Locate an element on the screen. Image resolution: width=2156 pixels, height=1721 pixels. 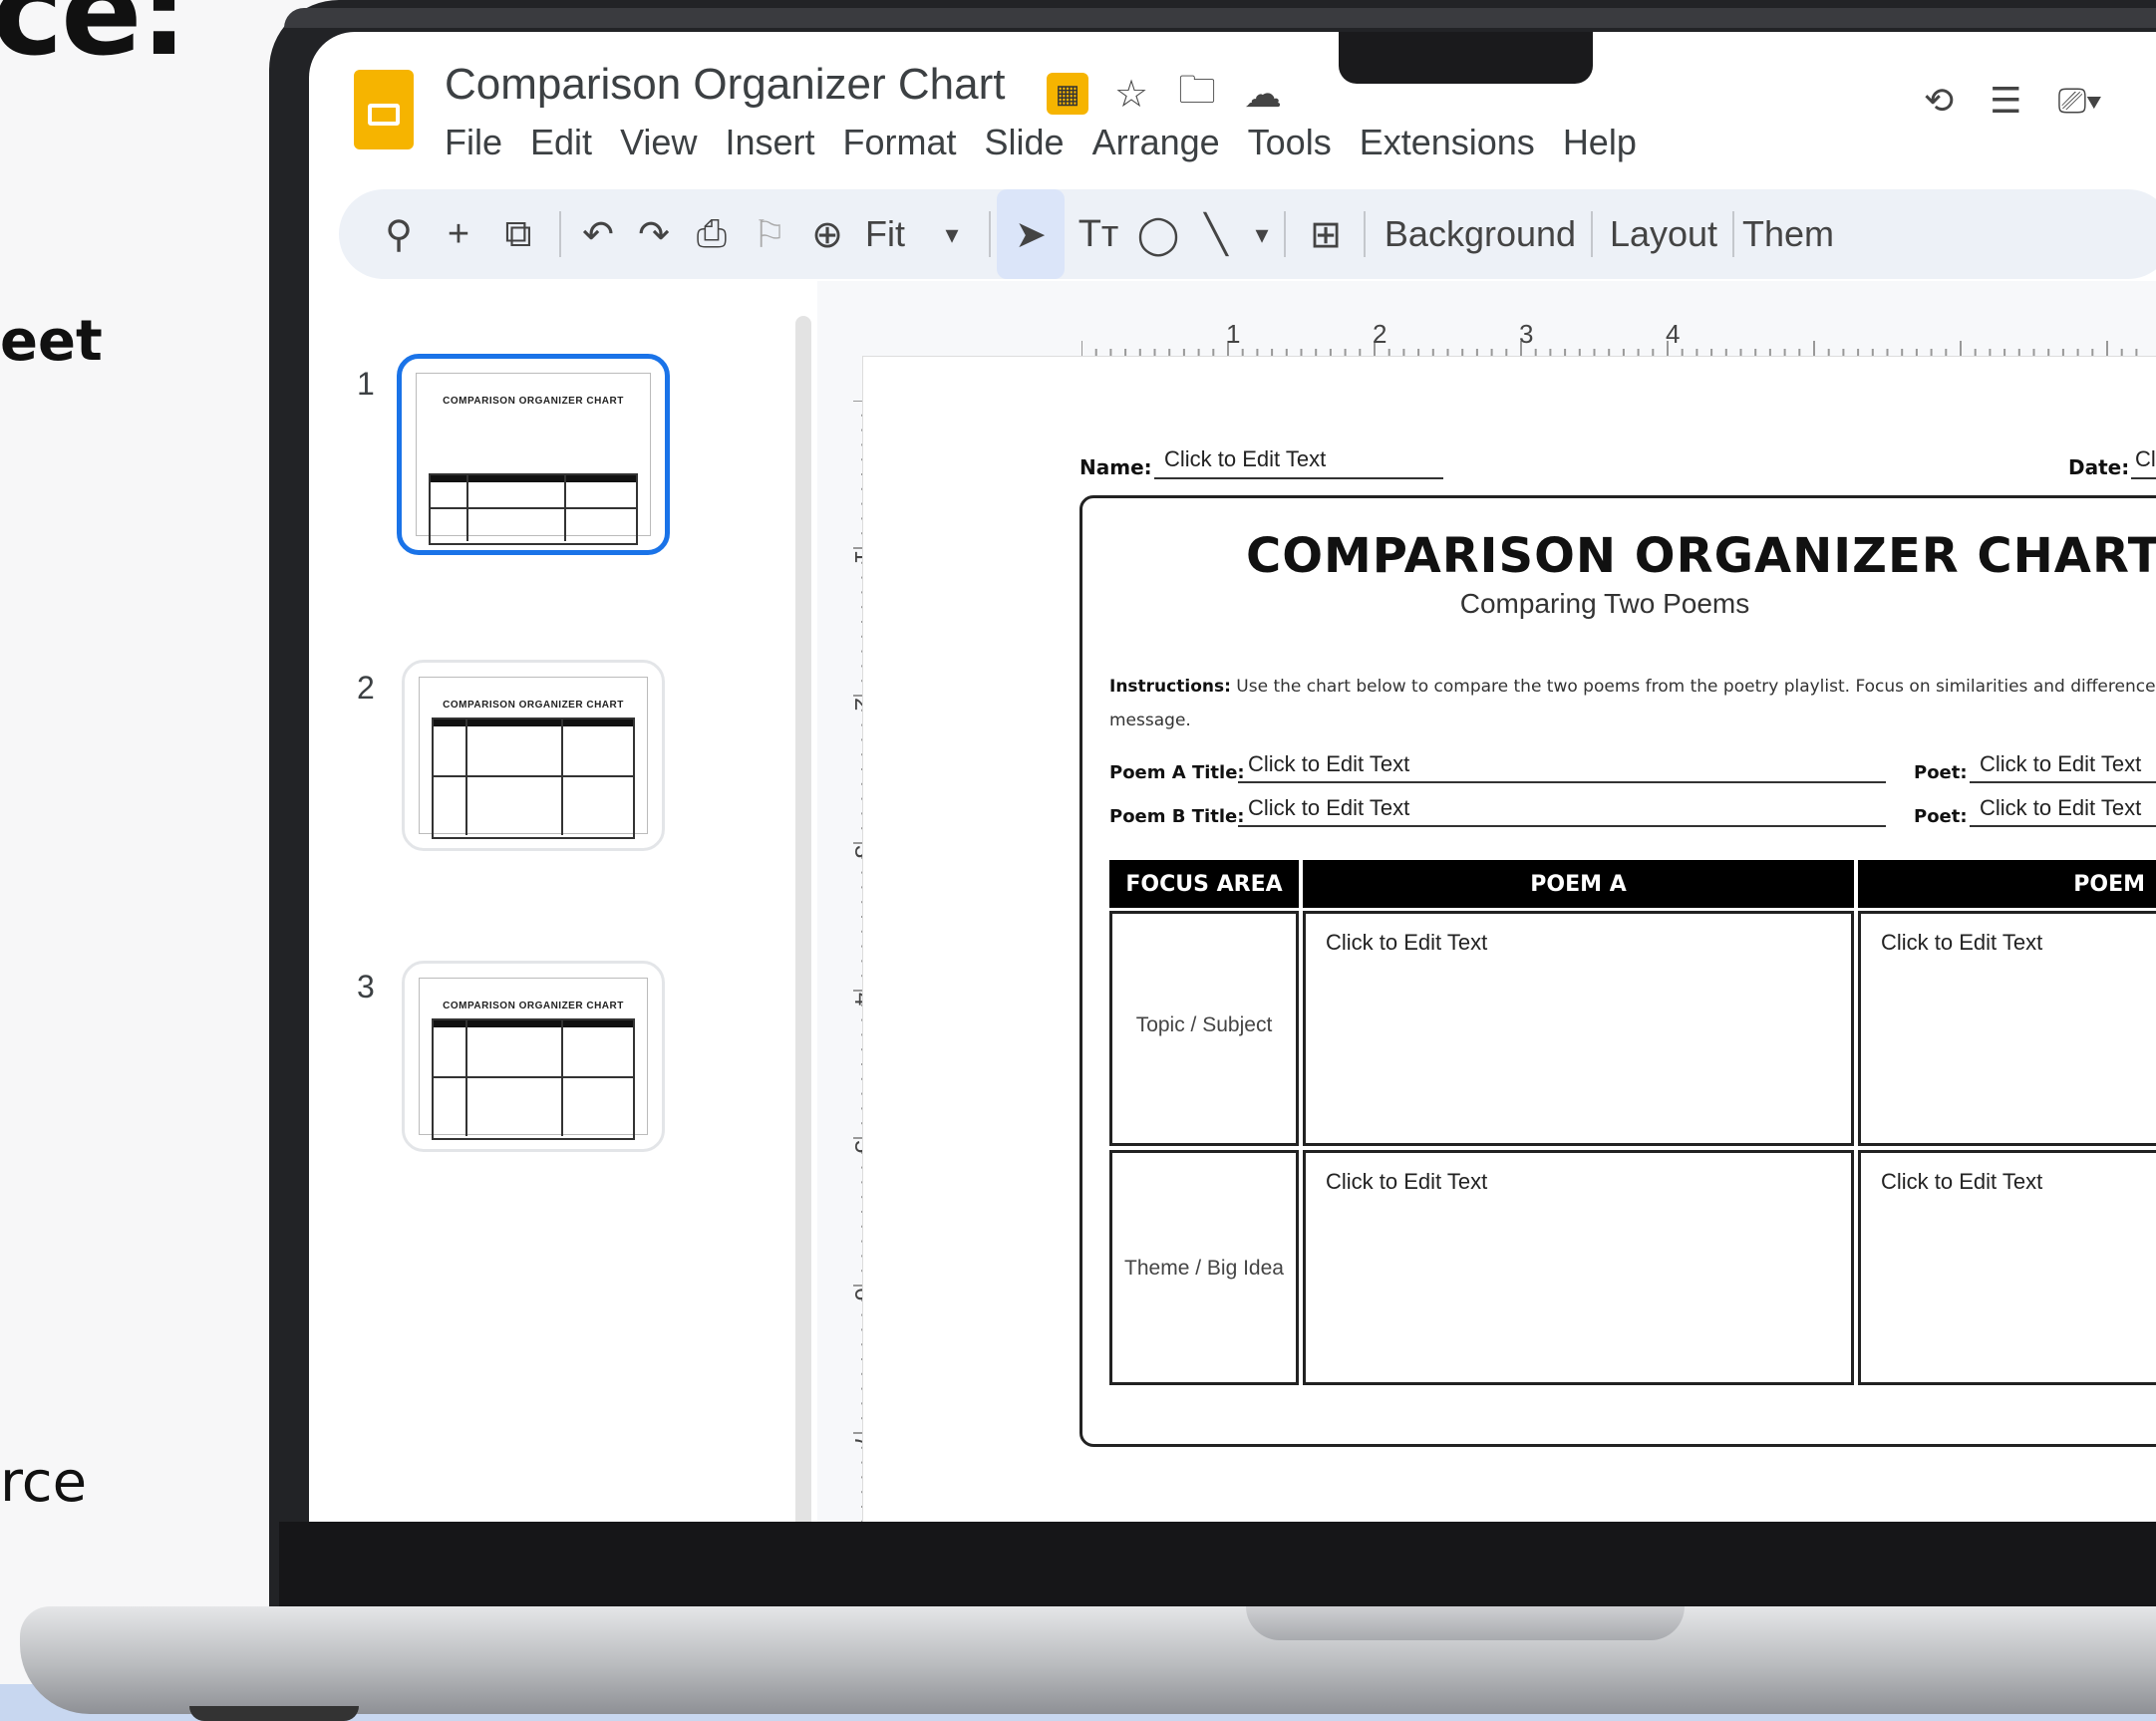
ruler-label: 1 is located at coordinates (1233, 335).